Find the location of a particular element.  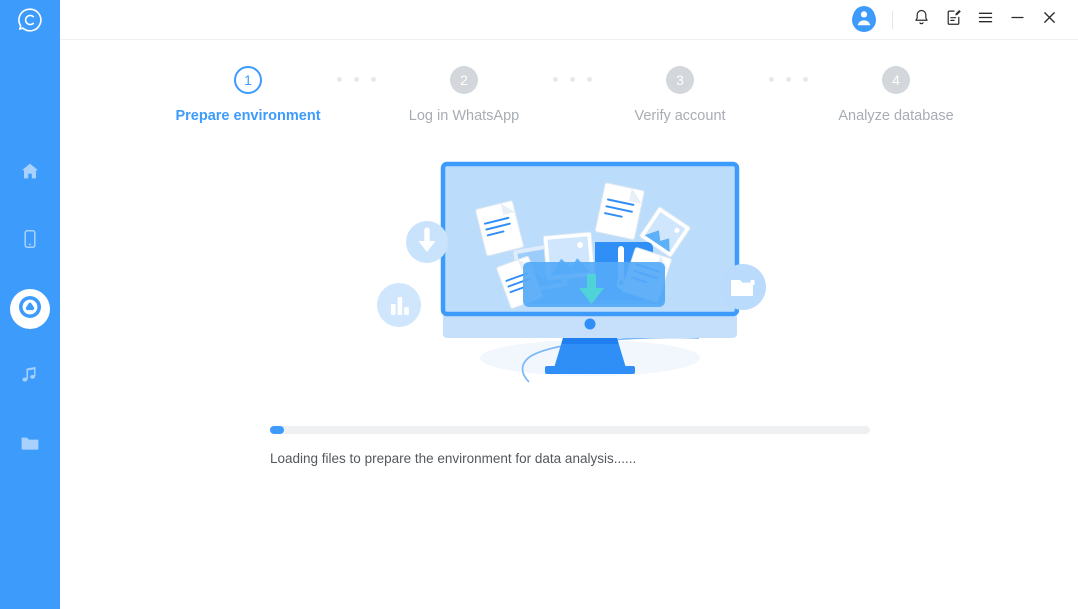

menu-button is located at coordinates (985, 20).